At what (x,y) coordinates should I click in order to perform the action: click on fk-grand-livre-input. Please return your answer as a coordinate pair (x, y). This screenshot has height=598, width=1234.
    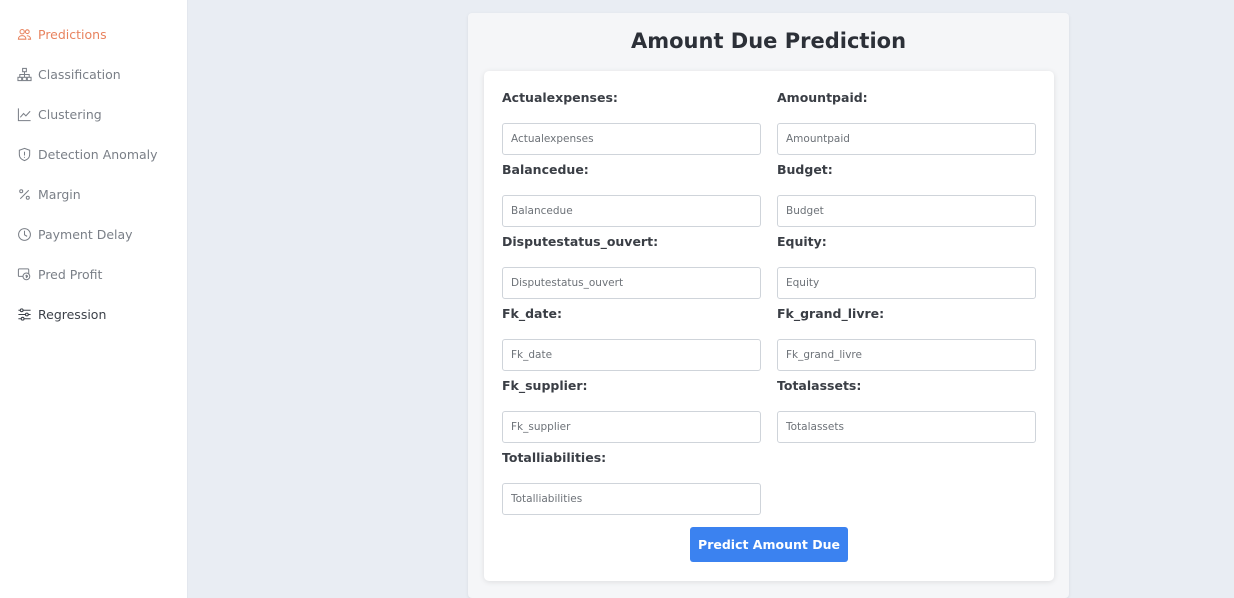
    Looking at the image, I should click on (906, 355).